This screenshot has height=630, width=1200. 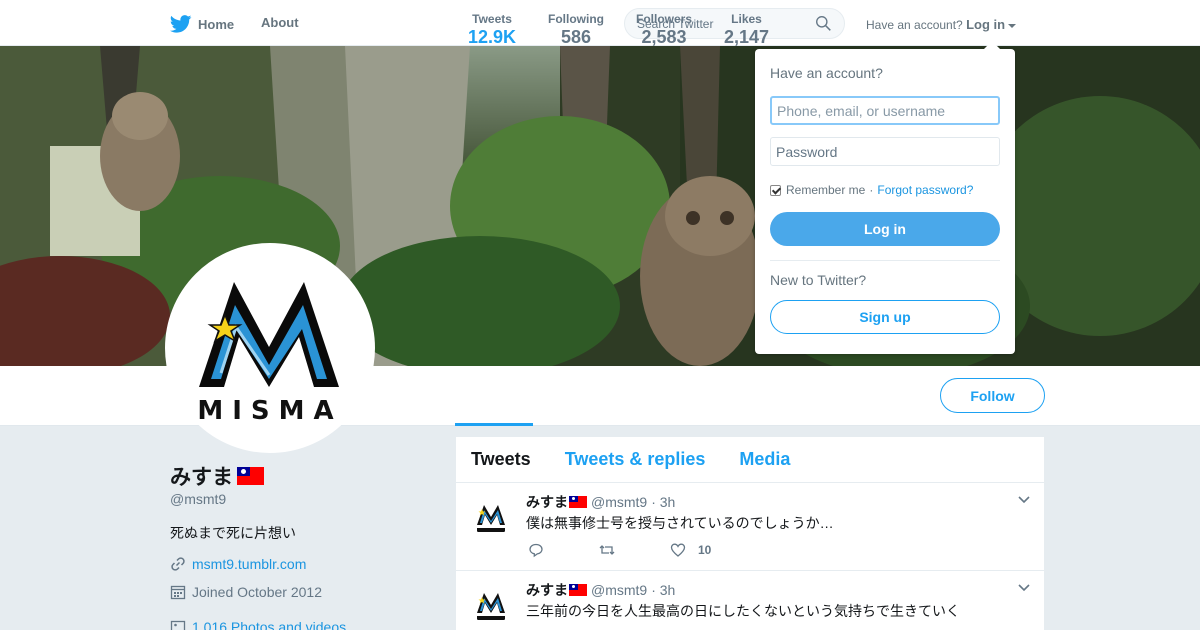 What do you see at coordinates (885, 110) in the screenshot?
I see `username-field: Phone, email, or username` at bounding box center [885, 110].